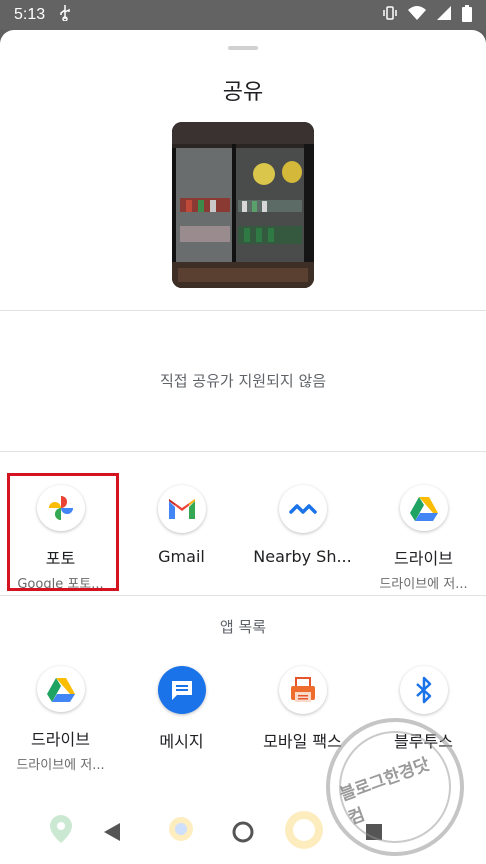 The width and height of the screenshot is (486, 864). Describe the element at coordinates (181, 690) in the screenshot. I see `messages-icon` at that location.